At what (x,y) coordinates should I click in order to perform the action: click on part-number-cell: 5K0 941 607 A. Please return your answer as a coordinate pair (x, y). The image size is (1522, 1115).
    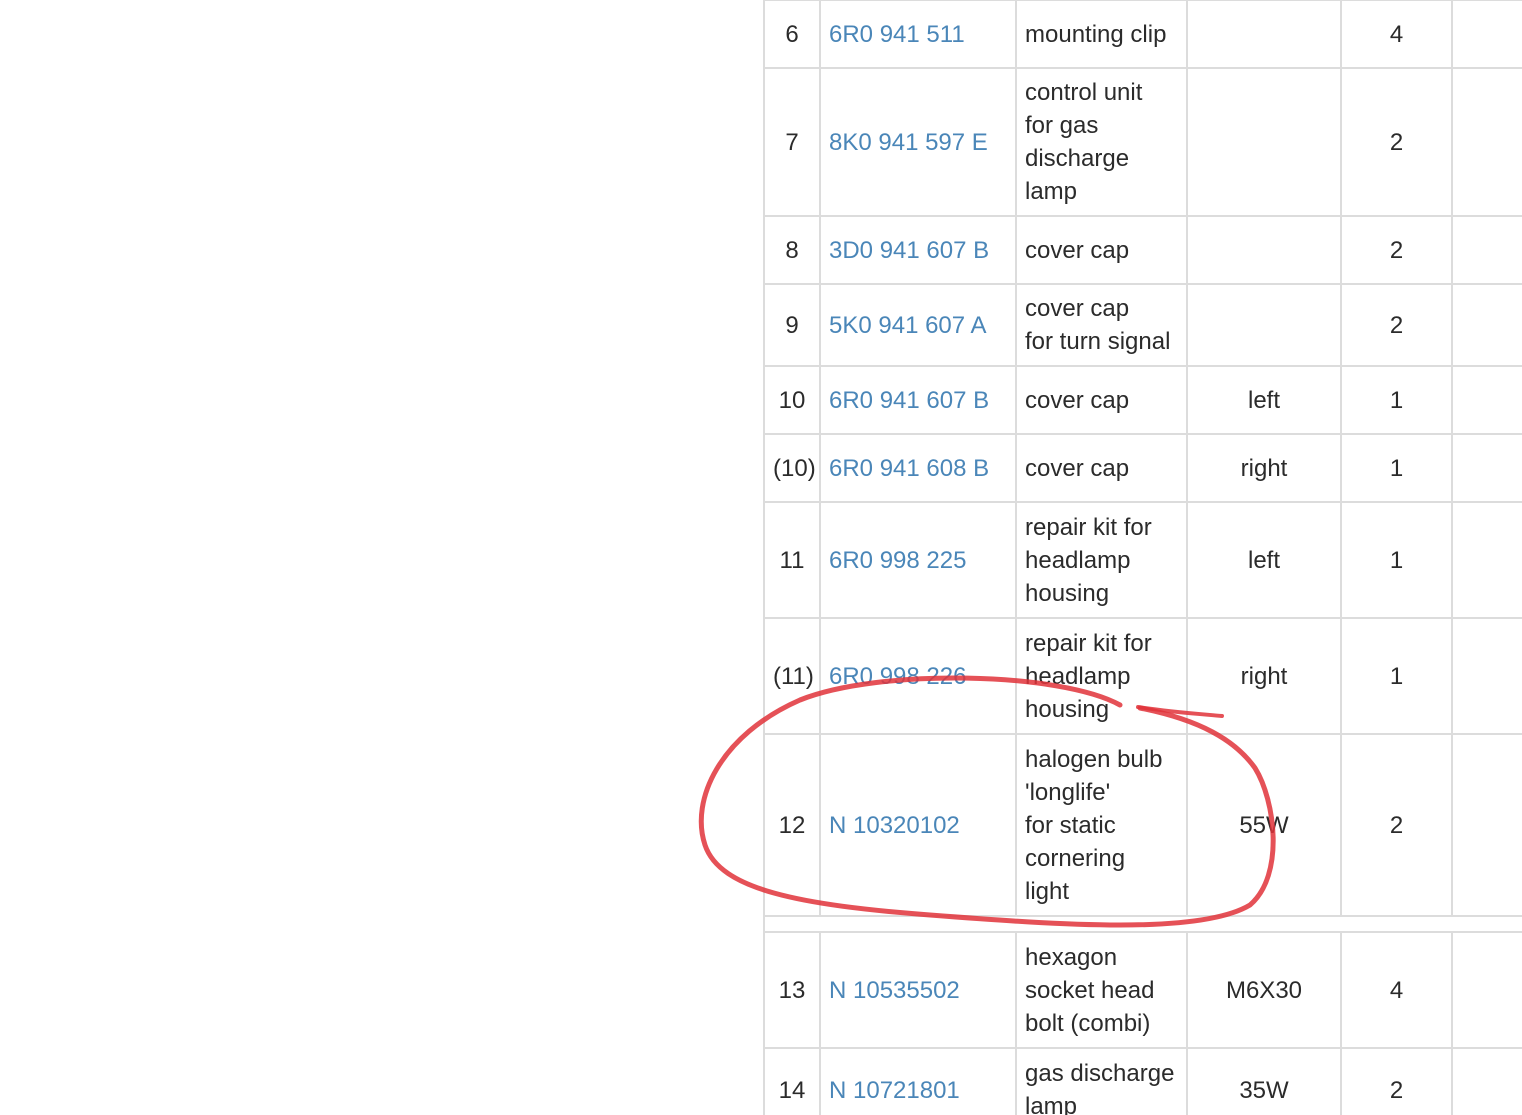
    Looking at the image, I should click on (918, 325).